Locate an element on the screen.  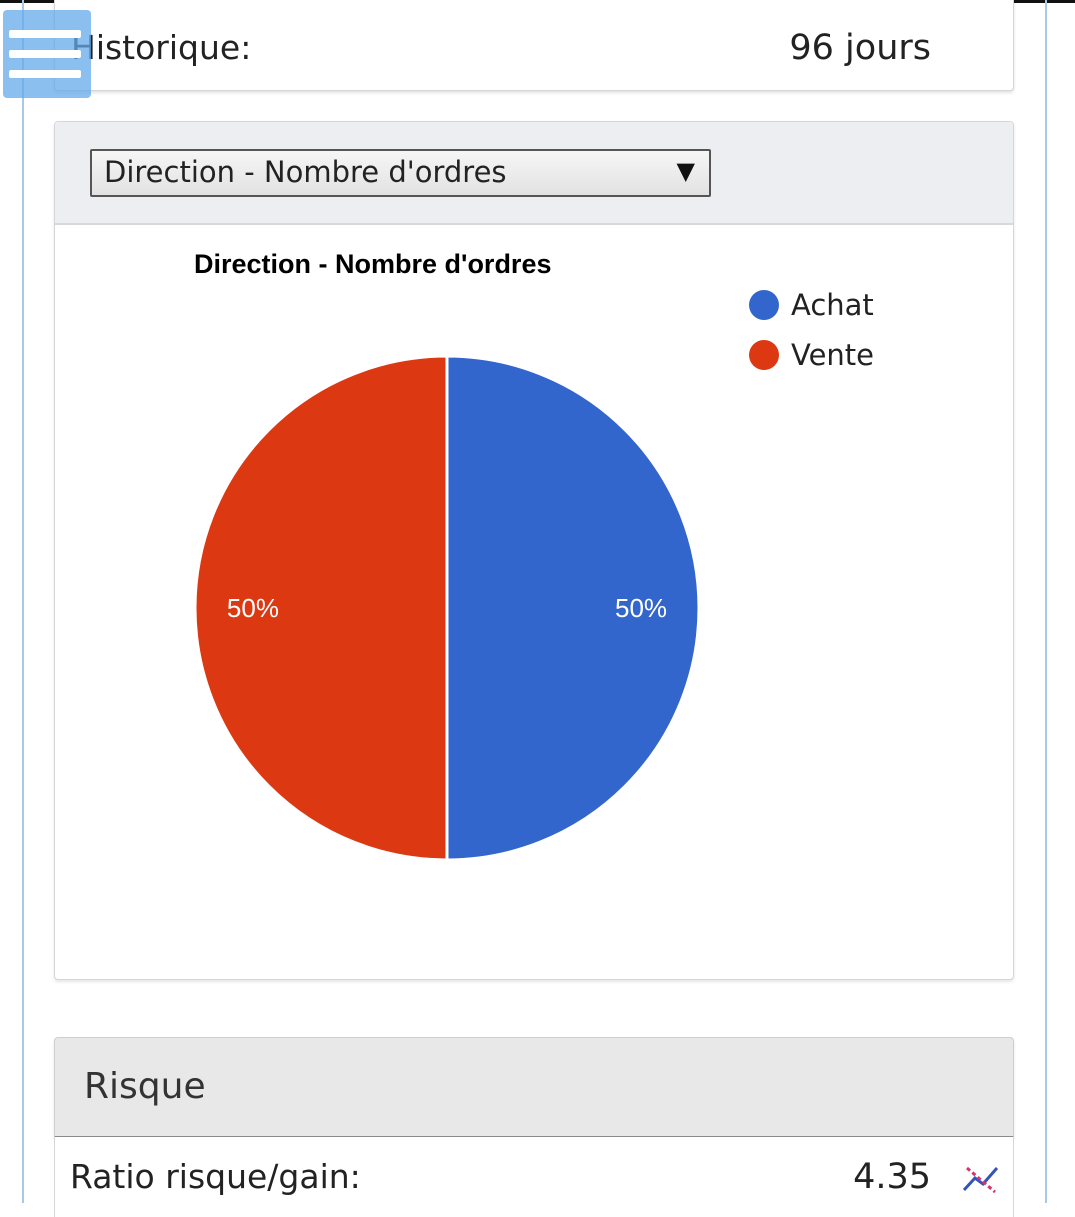
chart-type-select: Direction - Nombre d'ordres ▼ is located at coordinates (400, 173).